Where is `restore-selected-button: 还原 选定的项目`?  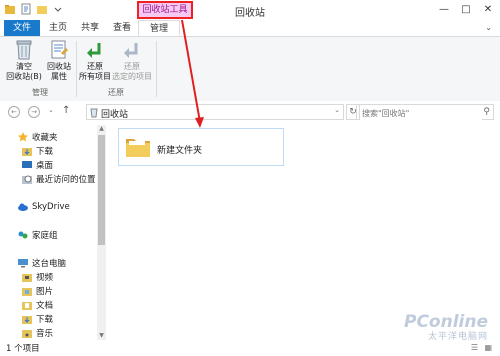 restore-selected-button: 还原 选定的项目 is located at coordinates (132, 60).